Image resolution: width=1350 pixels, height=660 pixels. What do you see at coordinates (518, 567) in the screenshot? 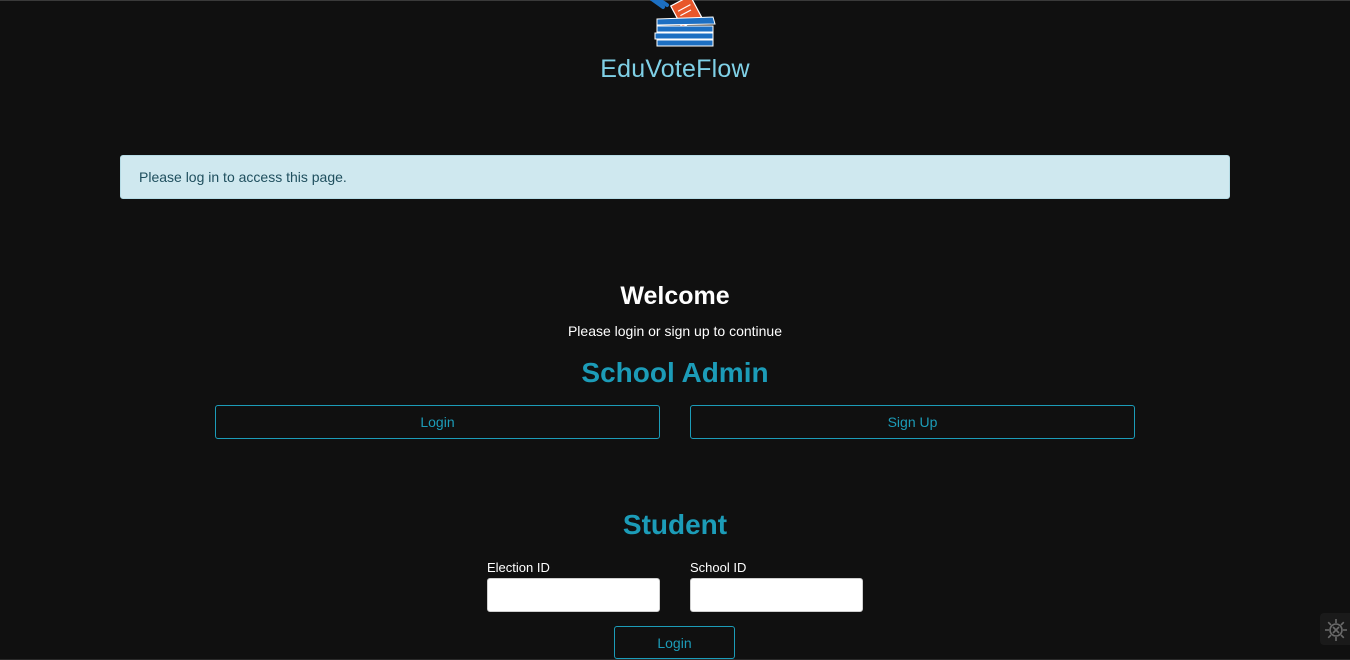
I see `election-id-label: Election ID` at bounding box center [518, 567].